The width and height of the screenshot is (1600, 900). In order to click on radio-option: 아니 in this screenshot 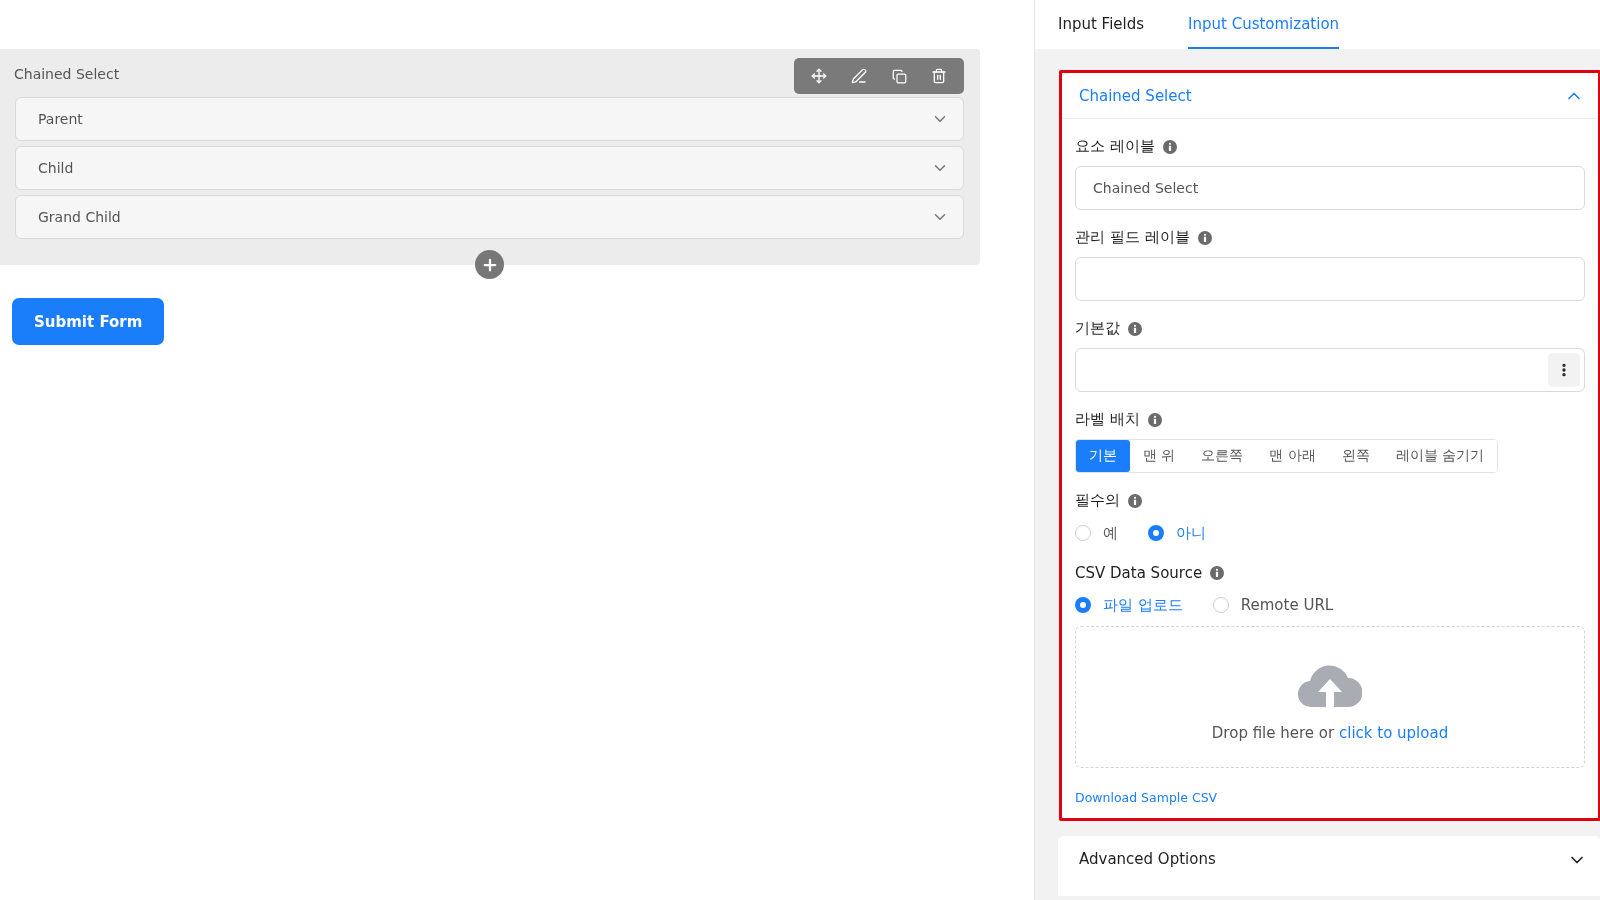, I will do `click(1177, 533)`.